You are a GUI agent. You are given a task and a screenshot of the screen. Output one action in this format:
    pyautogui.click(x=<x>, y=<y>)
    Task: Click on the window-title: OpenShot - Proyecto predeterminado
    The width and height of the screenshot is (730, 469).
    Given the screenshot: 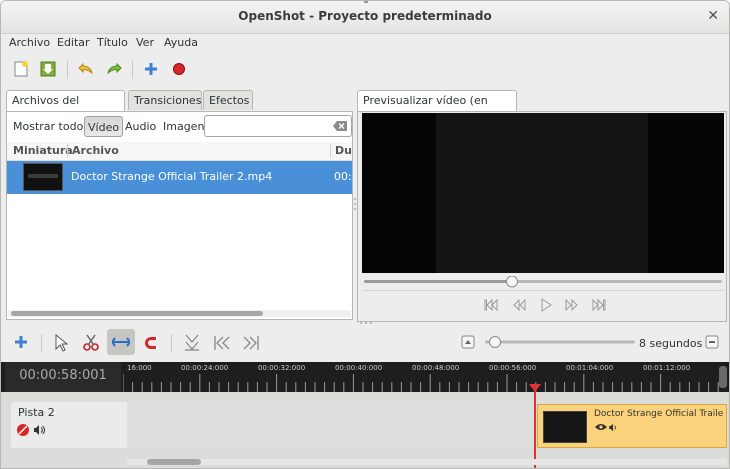 What is the action you would take?
    pyautogui.click(x=365, y=16)
    